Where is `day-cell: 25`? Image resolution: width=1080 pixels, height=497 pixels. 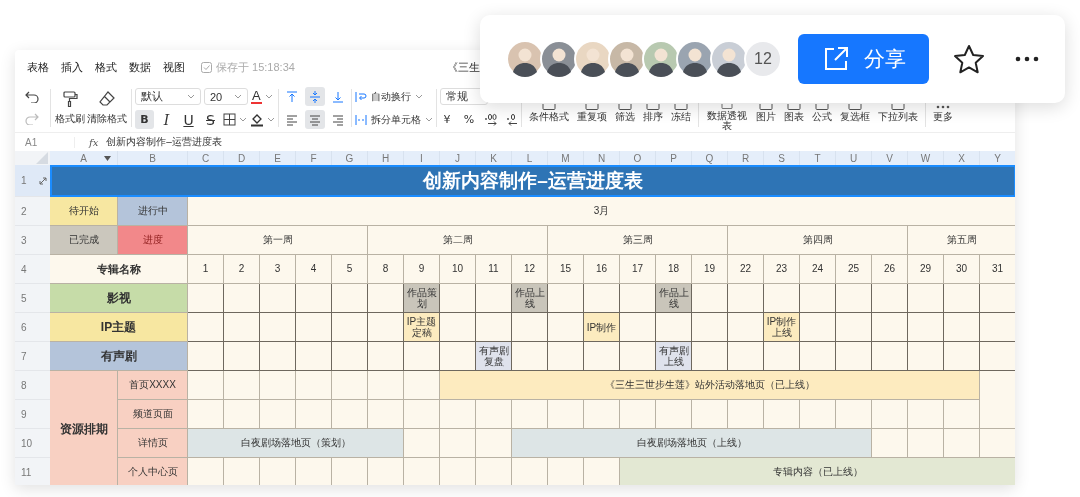 day-cell: 25 is located at coordinates (854, 269).